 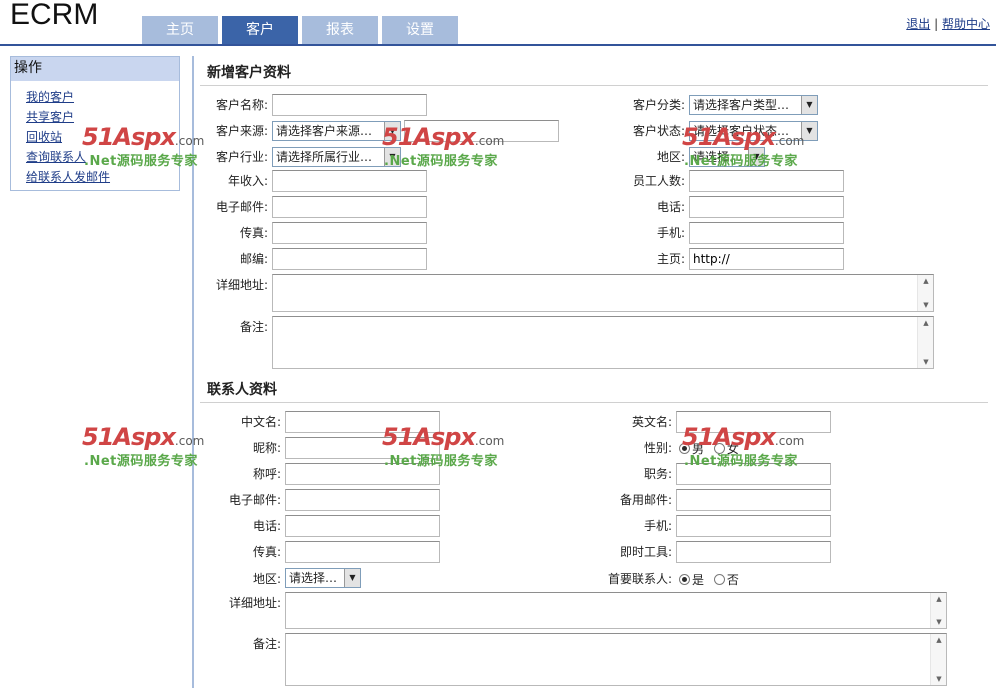 I want to click on customer-status-select: 请选择客户状态… ▼, so click(x=753, y=131).